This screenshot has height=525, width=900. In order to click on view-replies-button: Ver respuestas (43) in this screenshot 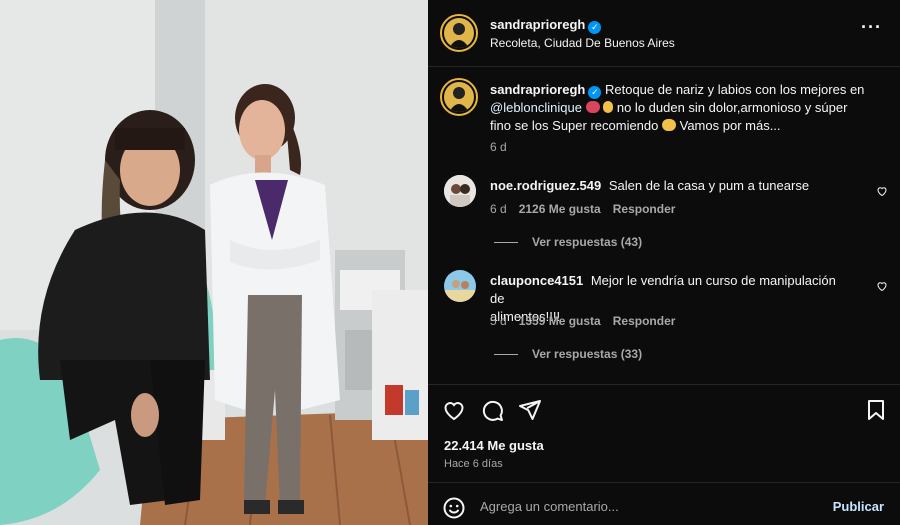, I will do `click(568, 242)`.